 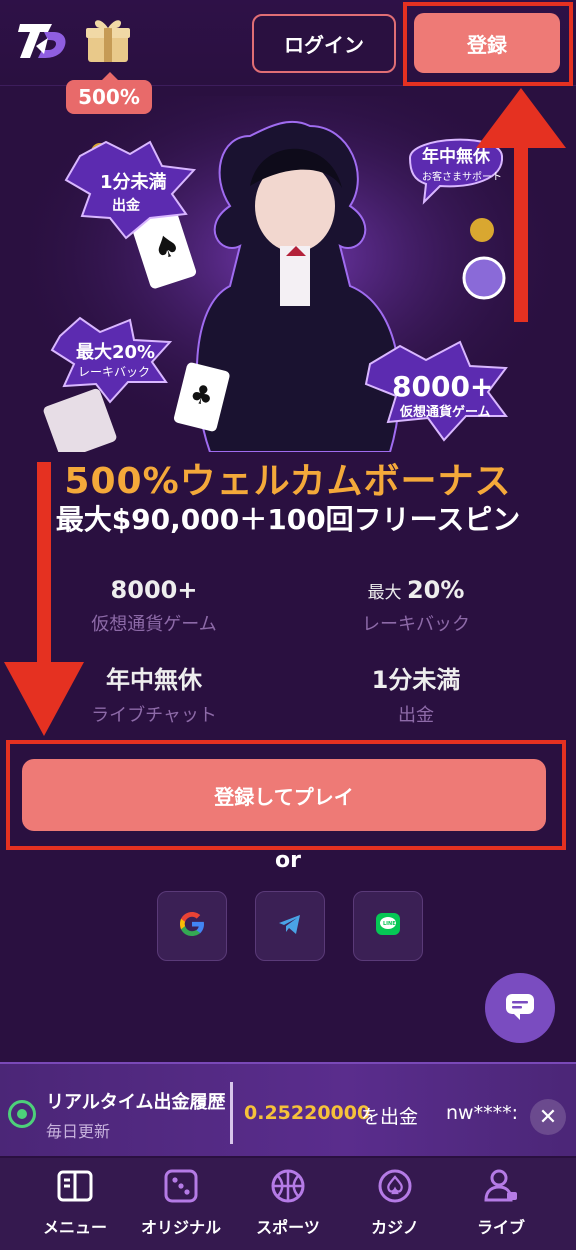 What do you see at coordinates (44, 599) in the screenshot?
I see `arrow-down-to-cta` at bounding box center [44, 599].